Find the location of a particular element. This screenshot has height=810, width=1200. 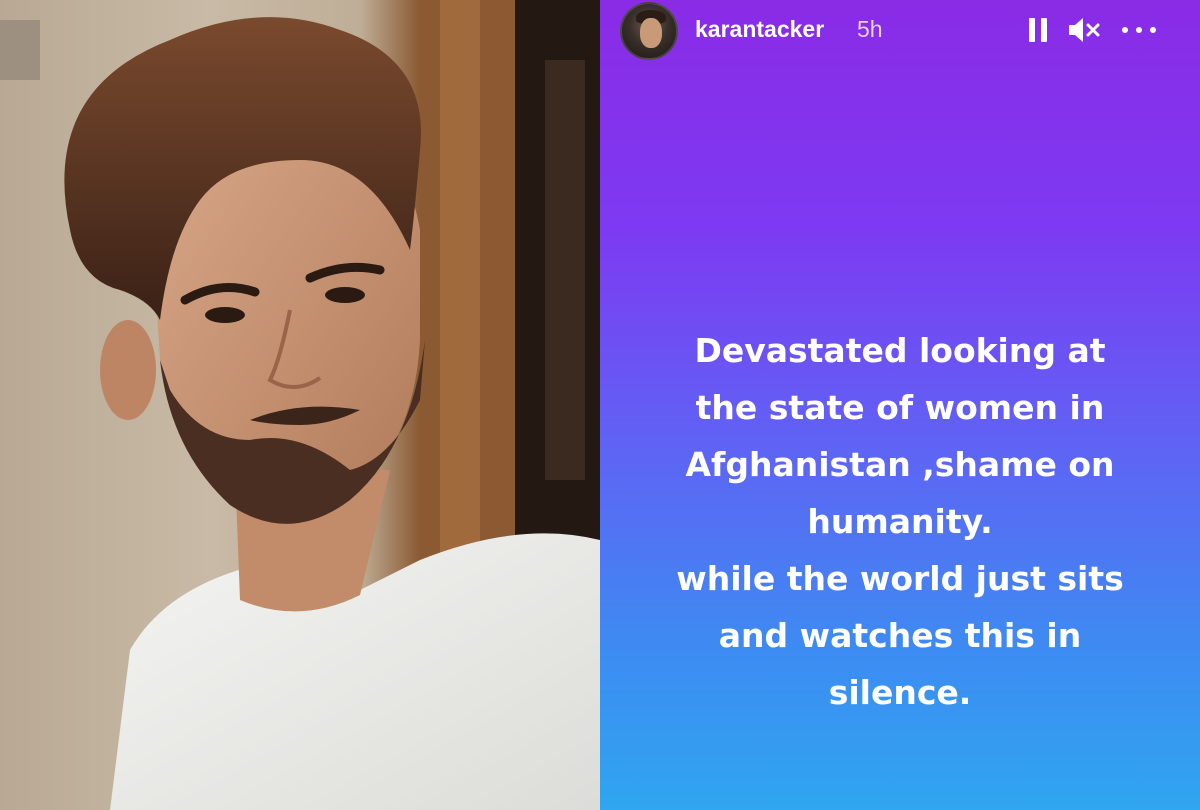

story-text-line: humanity. is located at coordinates (900, 521).